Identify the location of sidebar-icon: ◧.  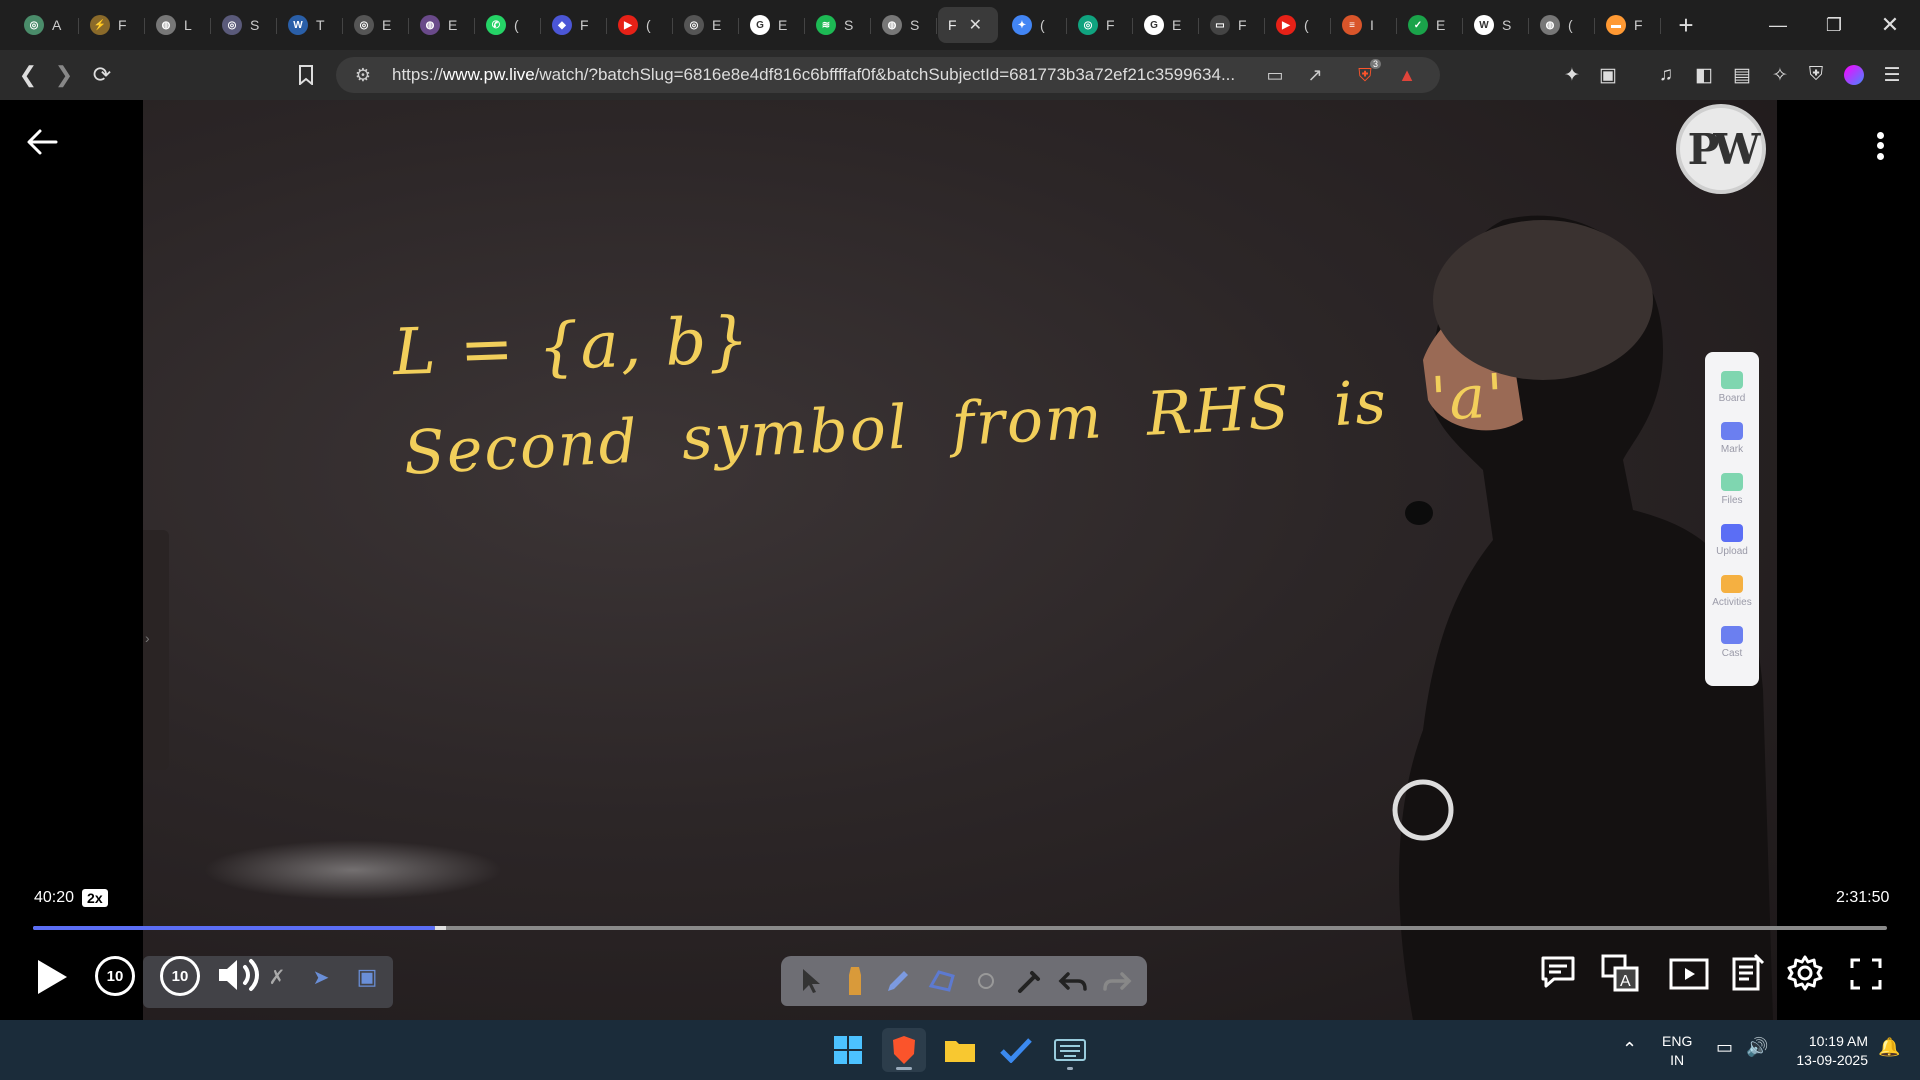
(1704, 75).